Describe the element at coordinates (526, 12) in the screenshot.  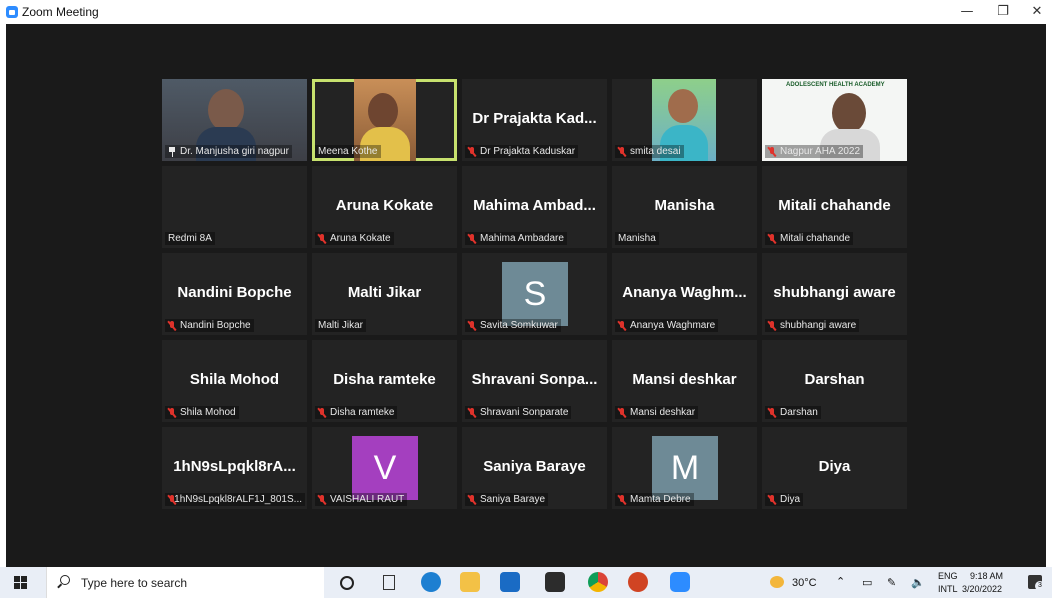
I see `title-bar: Zoom Meeting — ❐ ✕` at that location.